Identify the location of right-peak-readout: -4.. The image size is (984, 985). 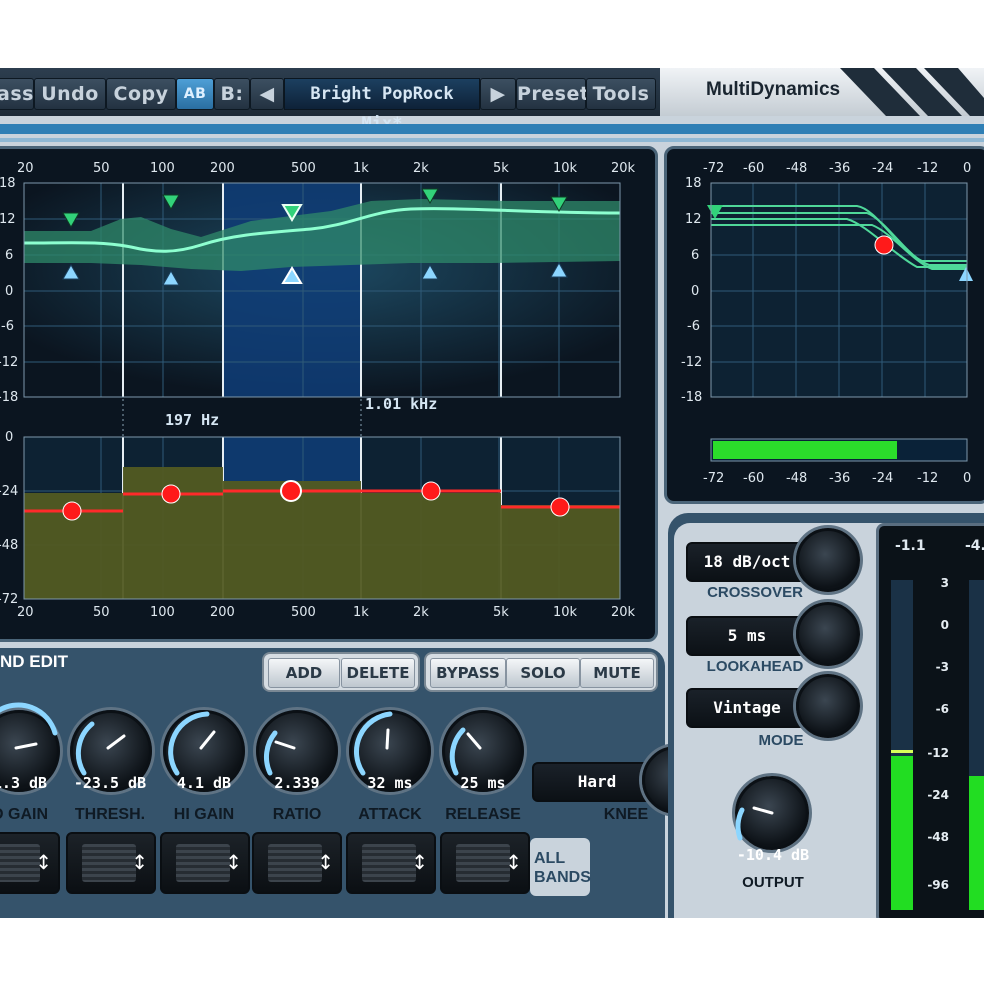
(974, 546).